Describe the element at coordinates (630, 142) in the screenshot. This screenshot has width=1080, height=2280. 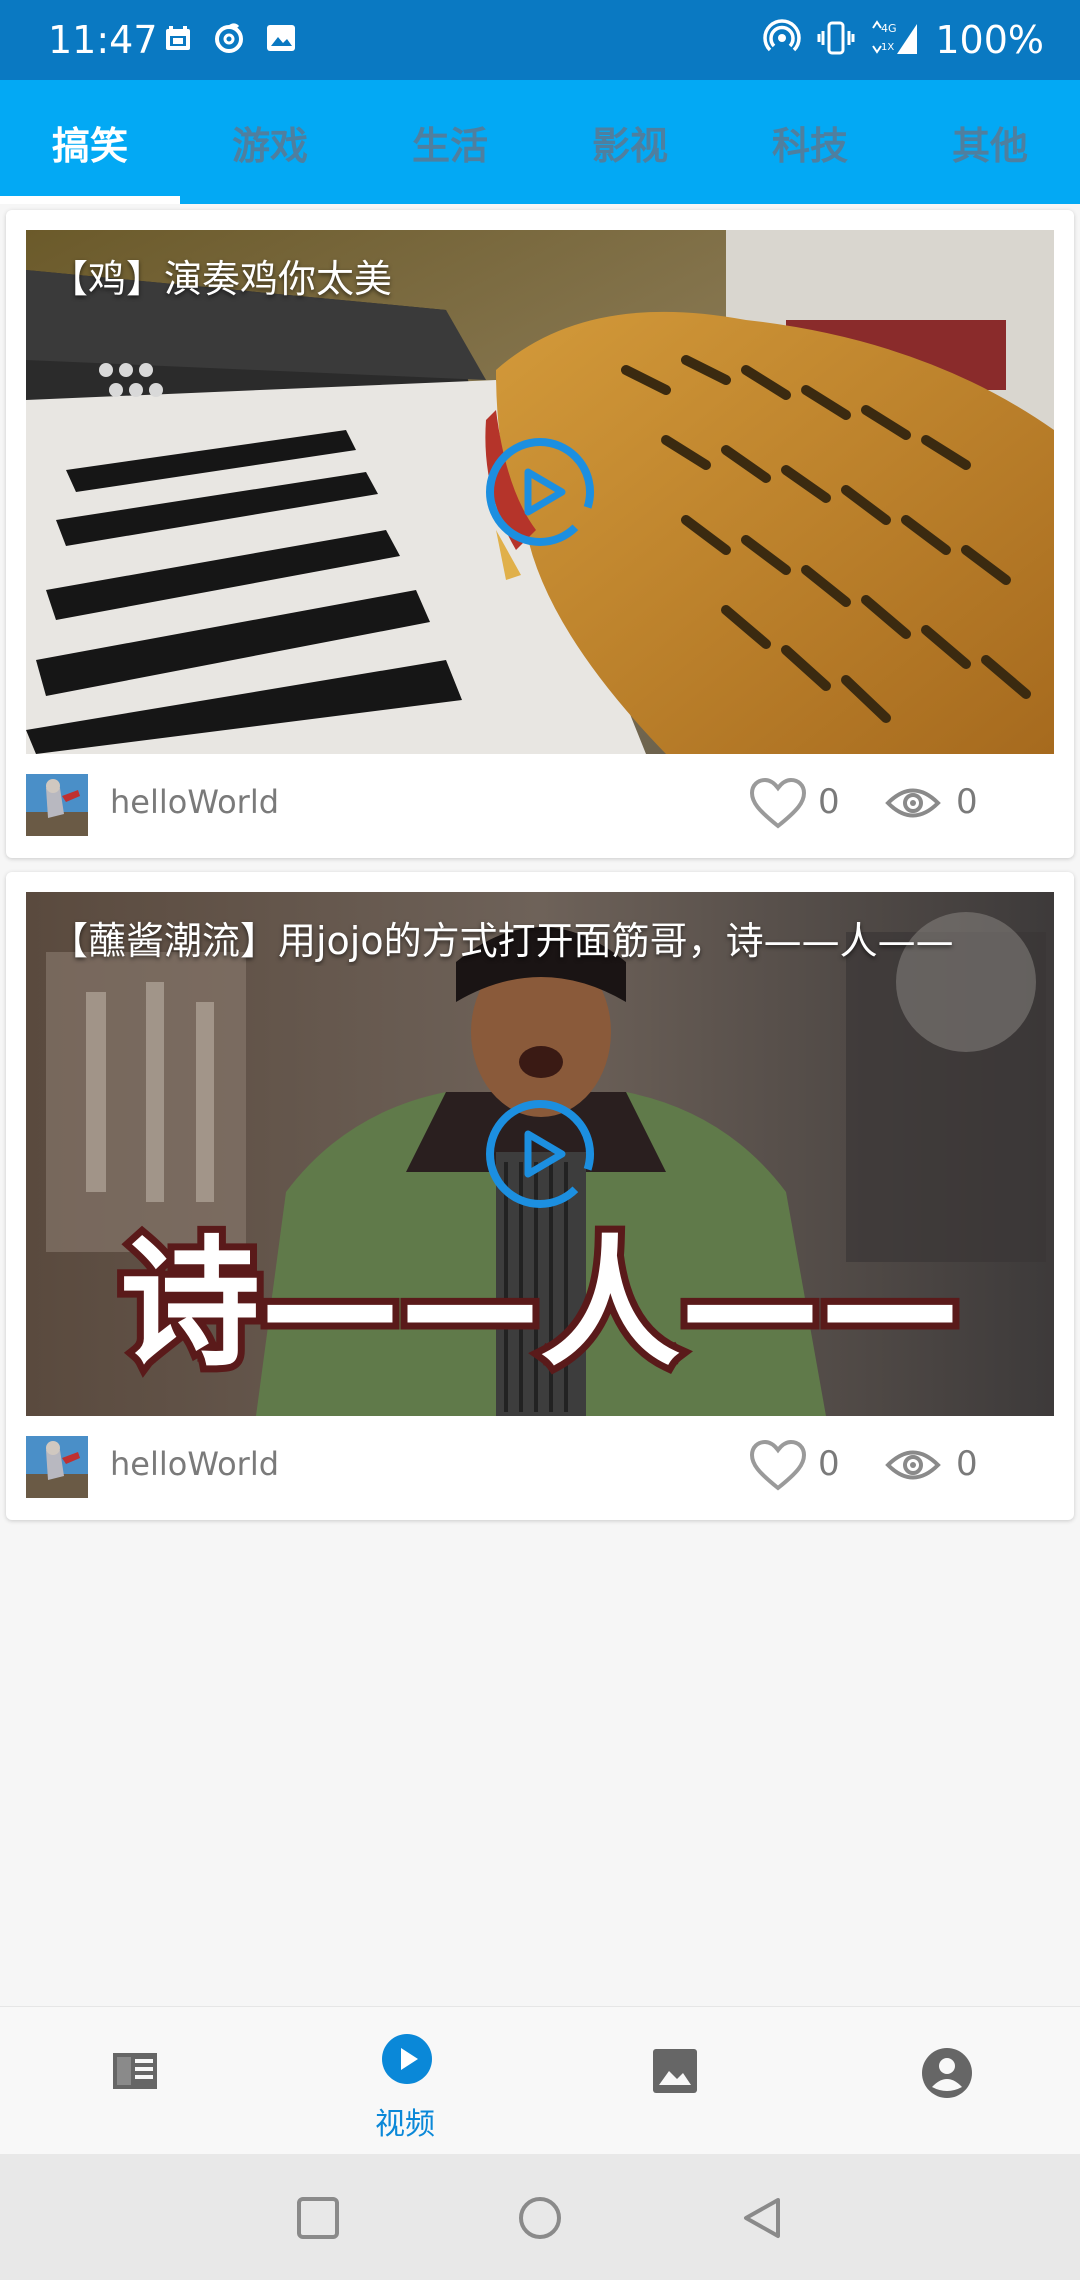
I see `tab-movies: 影视` at that location.